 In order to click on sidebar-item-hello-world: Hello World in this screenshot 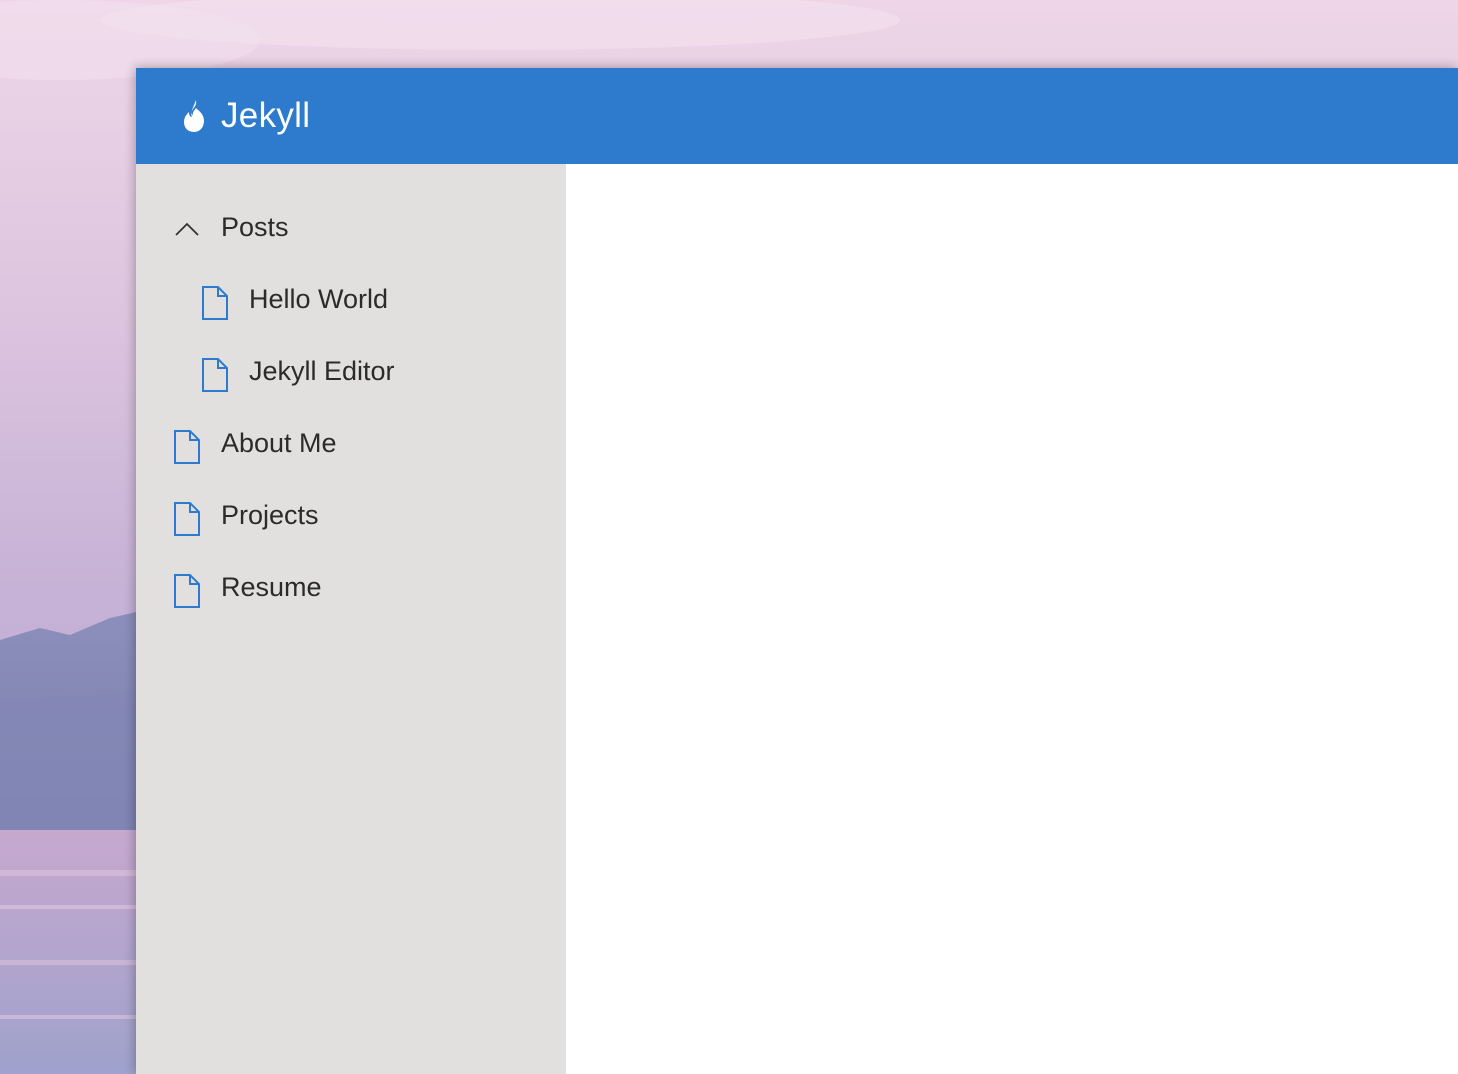, I will do `click(351, 301)`.